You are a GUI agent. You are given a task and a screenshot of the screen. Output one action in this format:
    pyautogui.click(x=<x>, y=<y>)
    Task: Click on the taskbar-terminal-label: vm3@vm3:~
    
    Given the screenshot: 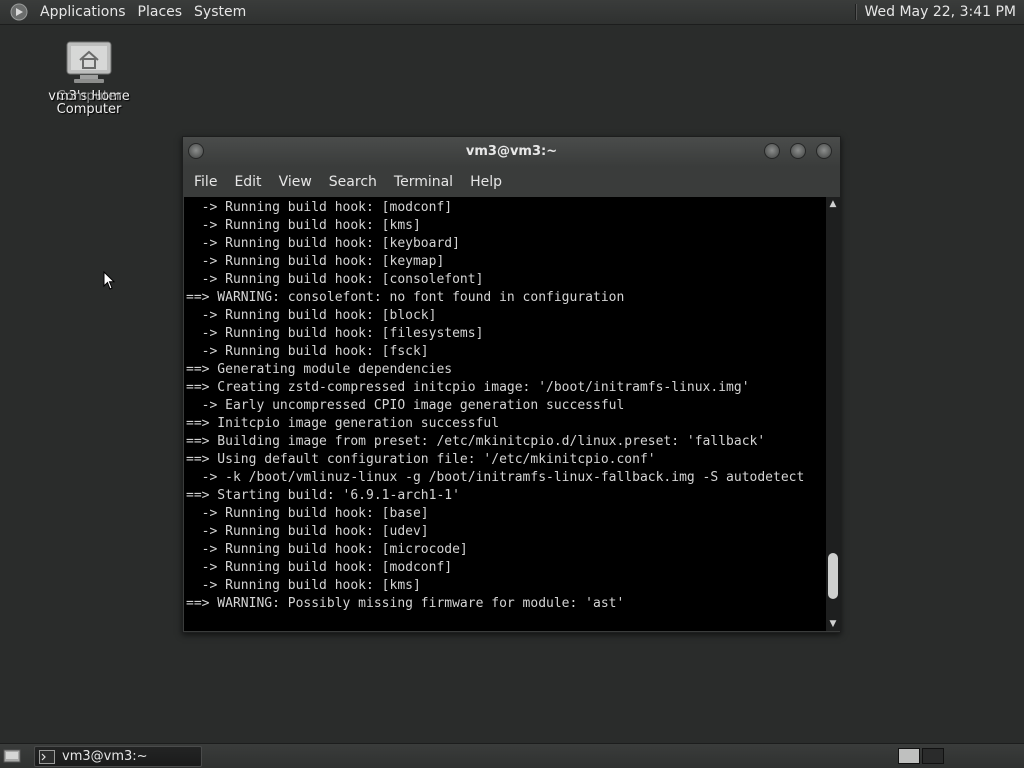 What is the action you would take?
    pyautogui.click(x=105, y=756)
    